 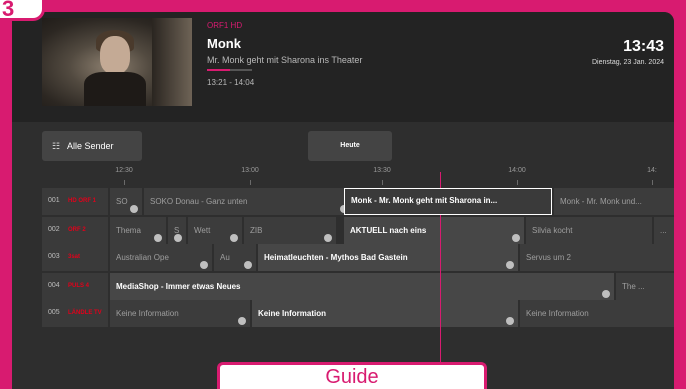 What do you see at coordinates (231, 82) in the screenshot?
I see `now-playing-time: 13:21 - 14:04` at bounding box center [231, 82].